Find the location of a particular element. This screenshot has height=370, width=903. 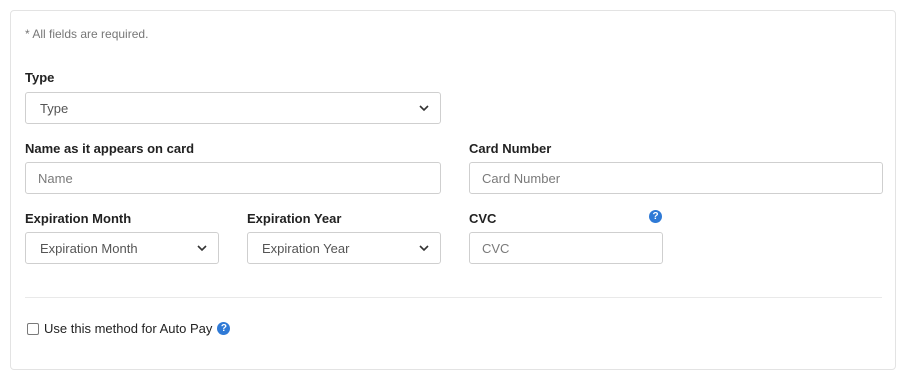

autopay-row: Use this method for Auto Pay ? is located at coordinates (129, 328).